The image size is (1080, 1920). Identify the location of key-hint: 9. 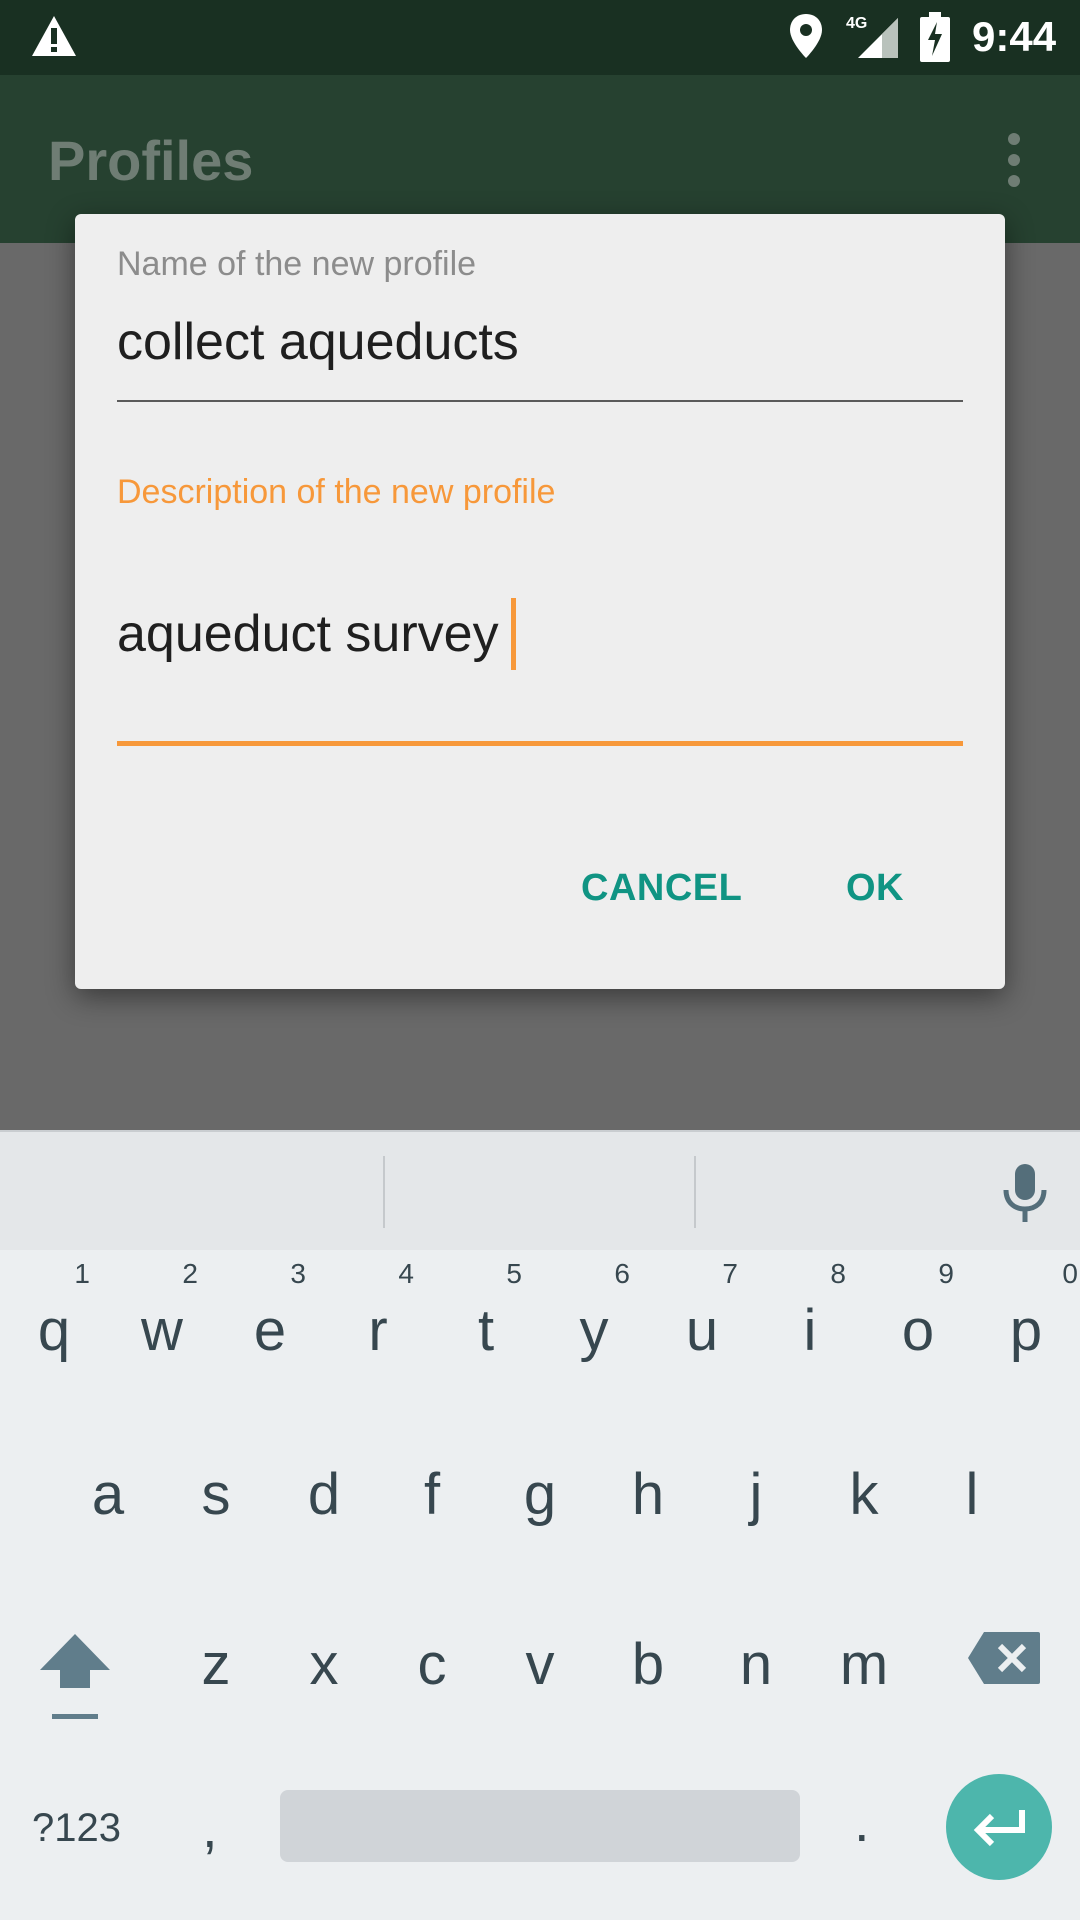
(946, 1273).